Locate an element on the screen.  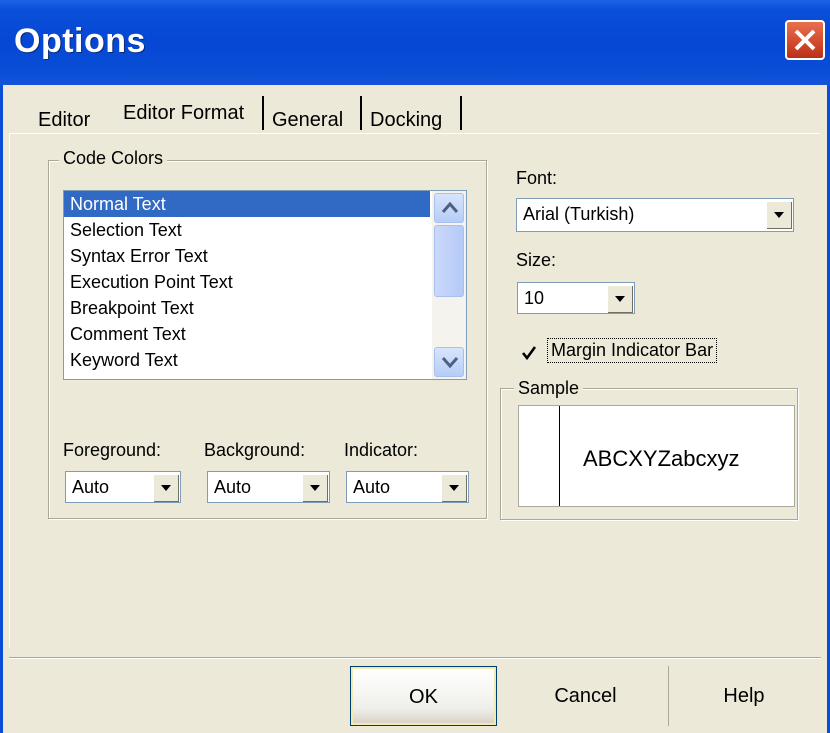
close-button is located at coordinates (805, 40).